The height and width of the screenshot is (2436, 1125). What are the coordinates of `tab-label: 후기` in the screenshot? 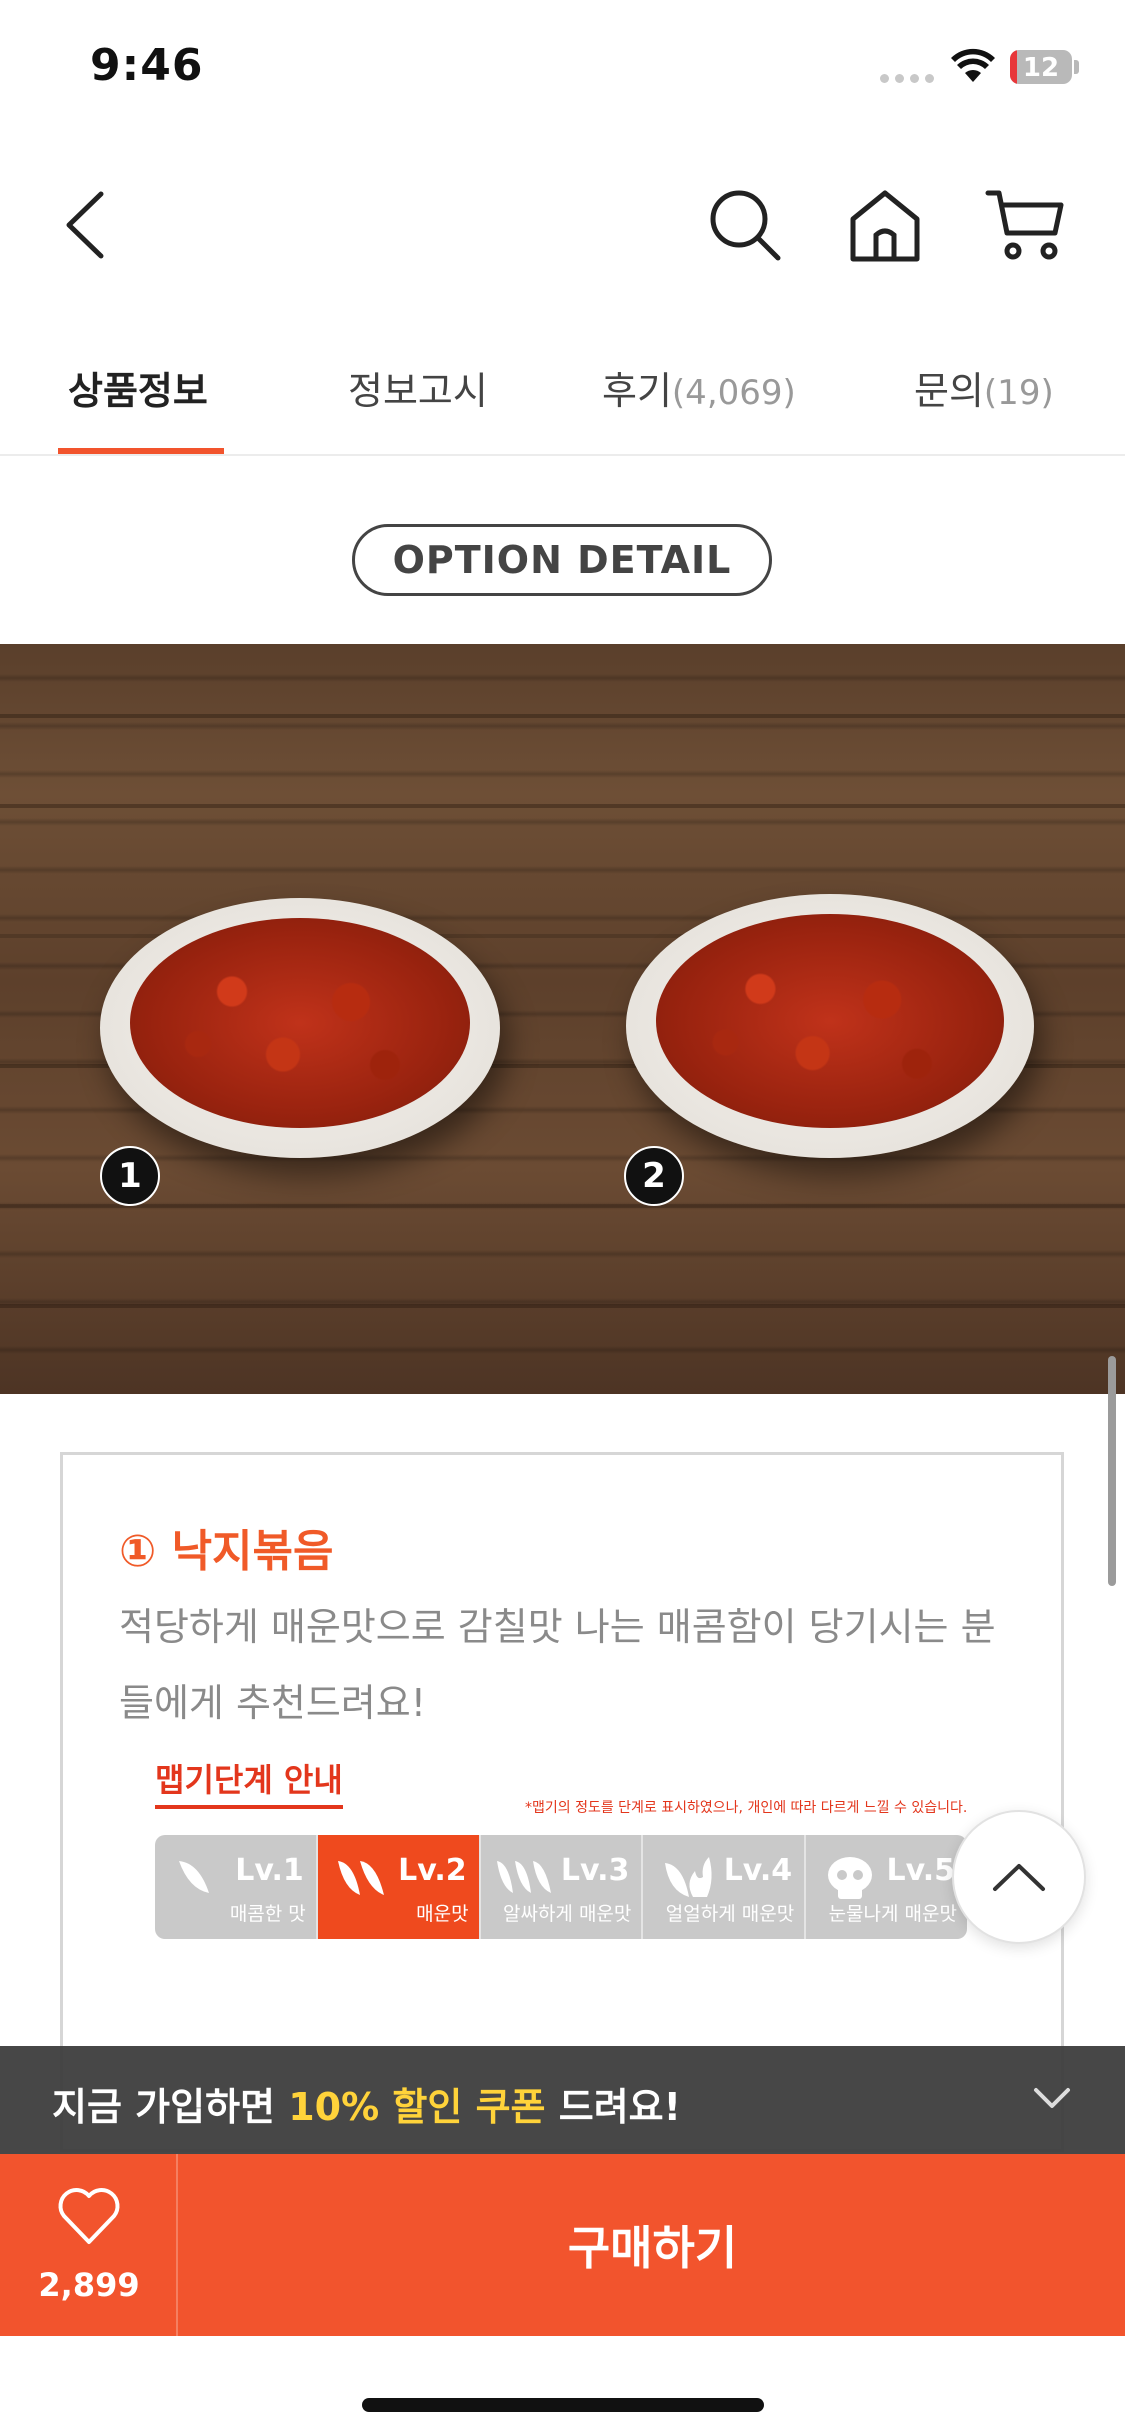 It's located at (637, 391).